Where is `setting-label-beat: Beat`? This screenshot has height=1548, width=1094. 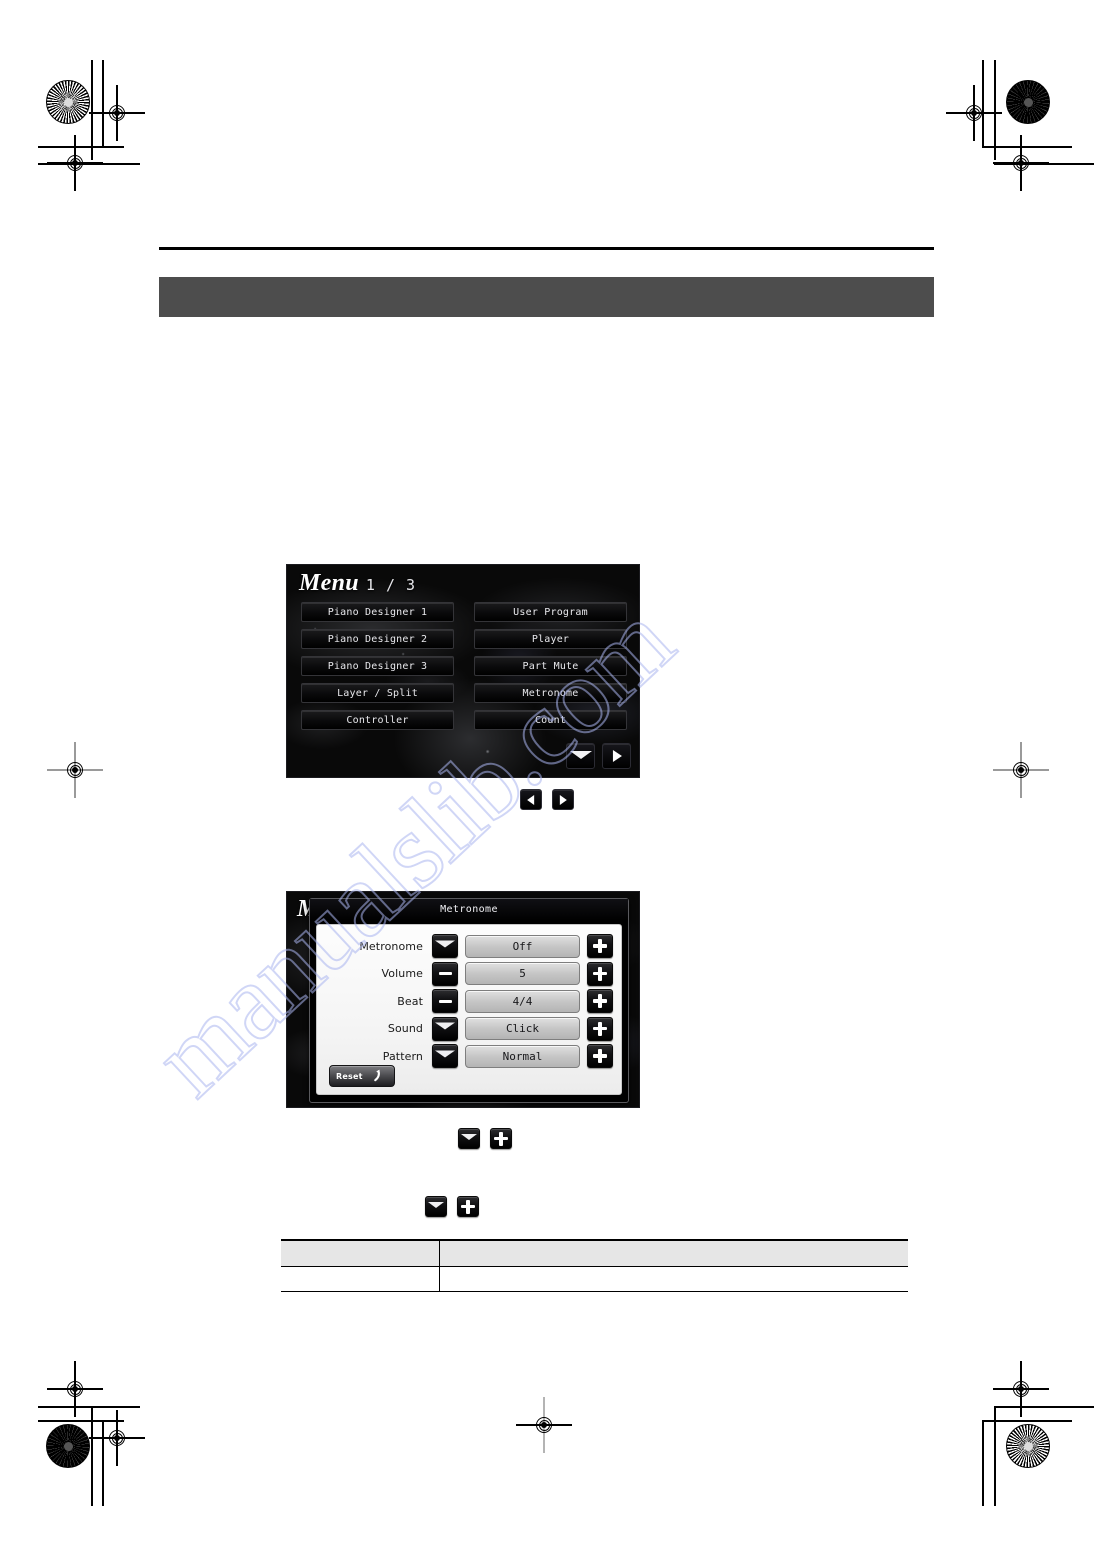 setting-label-beat: Beat is located at coordinates (410, 1001).